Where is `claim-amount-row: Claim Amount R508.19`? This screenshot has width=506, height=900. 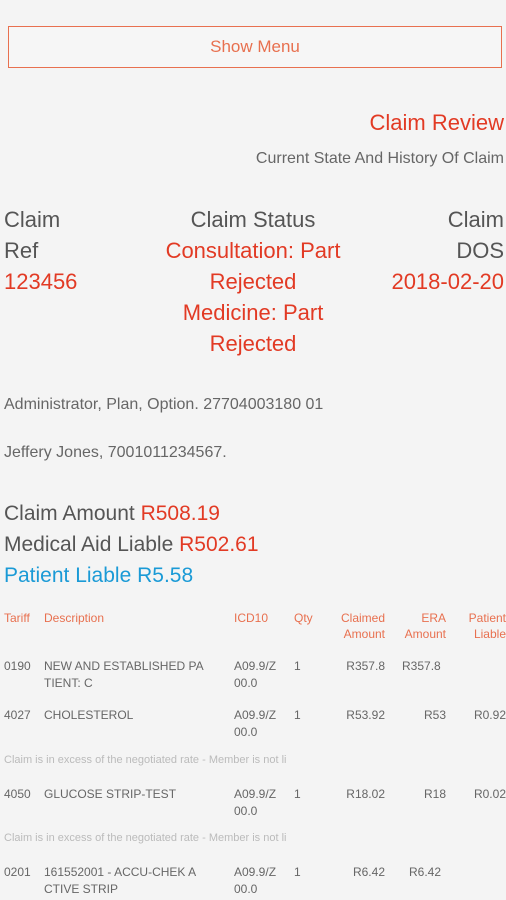 claim-amount-row: Claim Amount R508.19 is located at coordinates (112, 514).